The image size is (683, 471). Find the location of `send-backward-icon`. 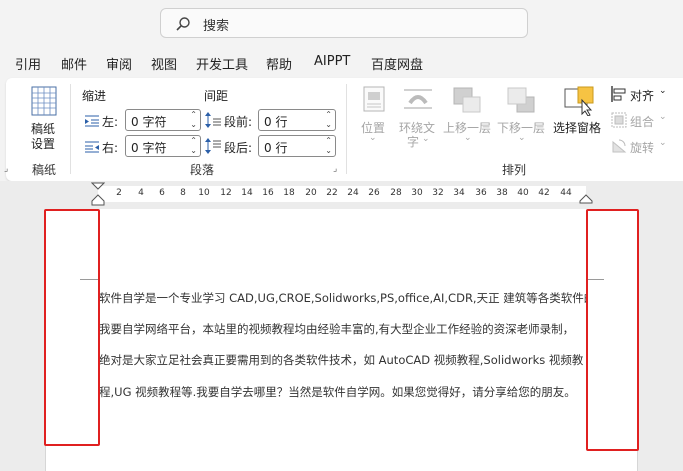

send-backward-icon is located at coordinates (521, 100).